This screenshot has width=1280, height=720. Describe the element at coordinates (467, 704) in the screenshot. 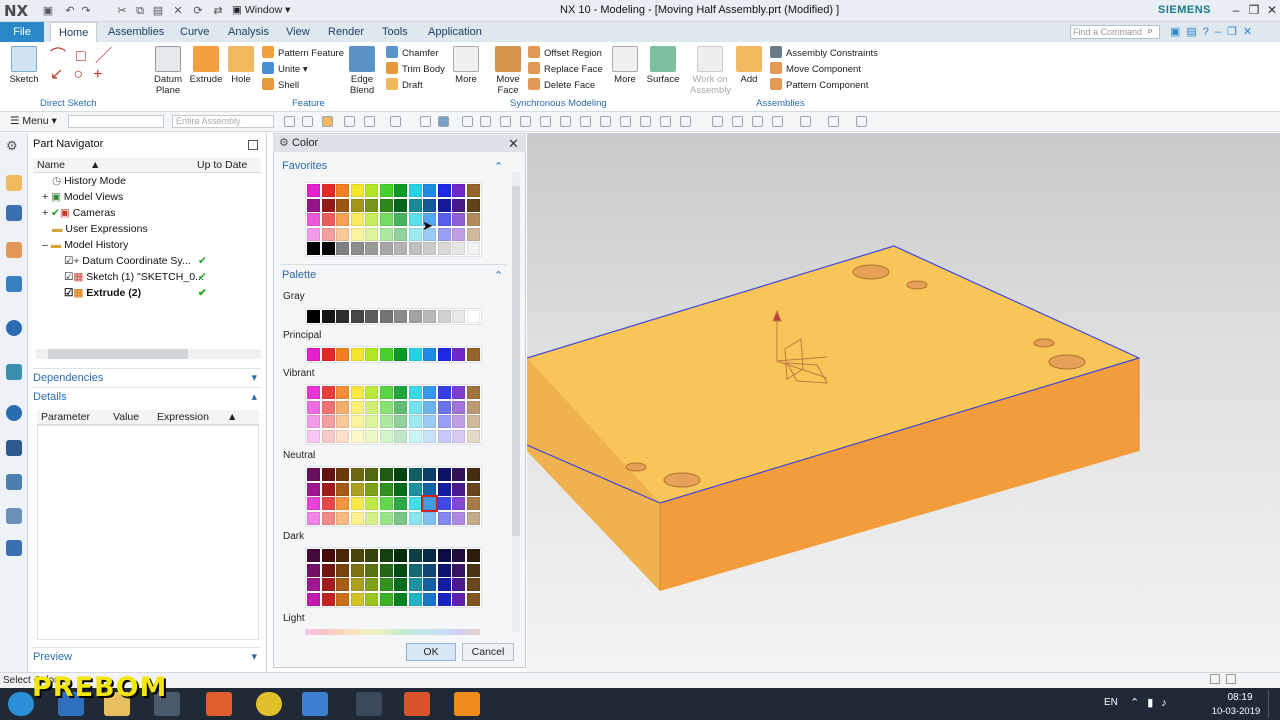

I see `vlc-icon` at that location.